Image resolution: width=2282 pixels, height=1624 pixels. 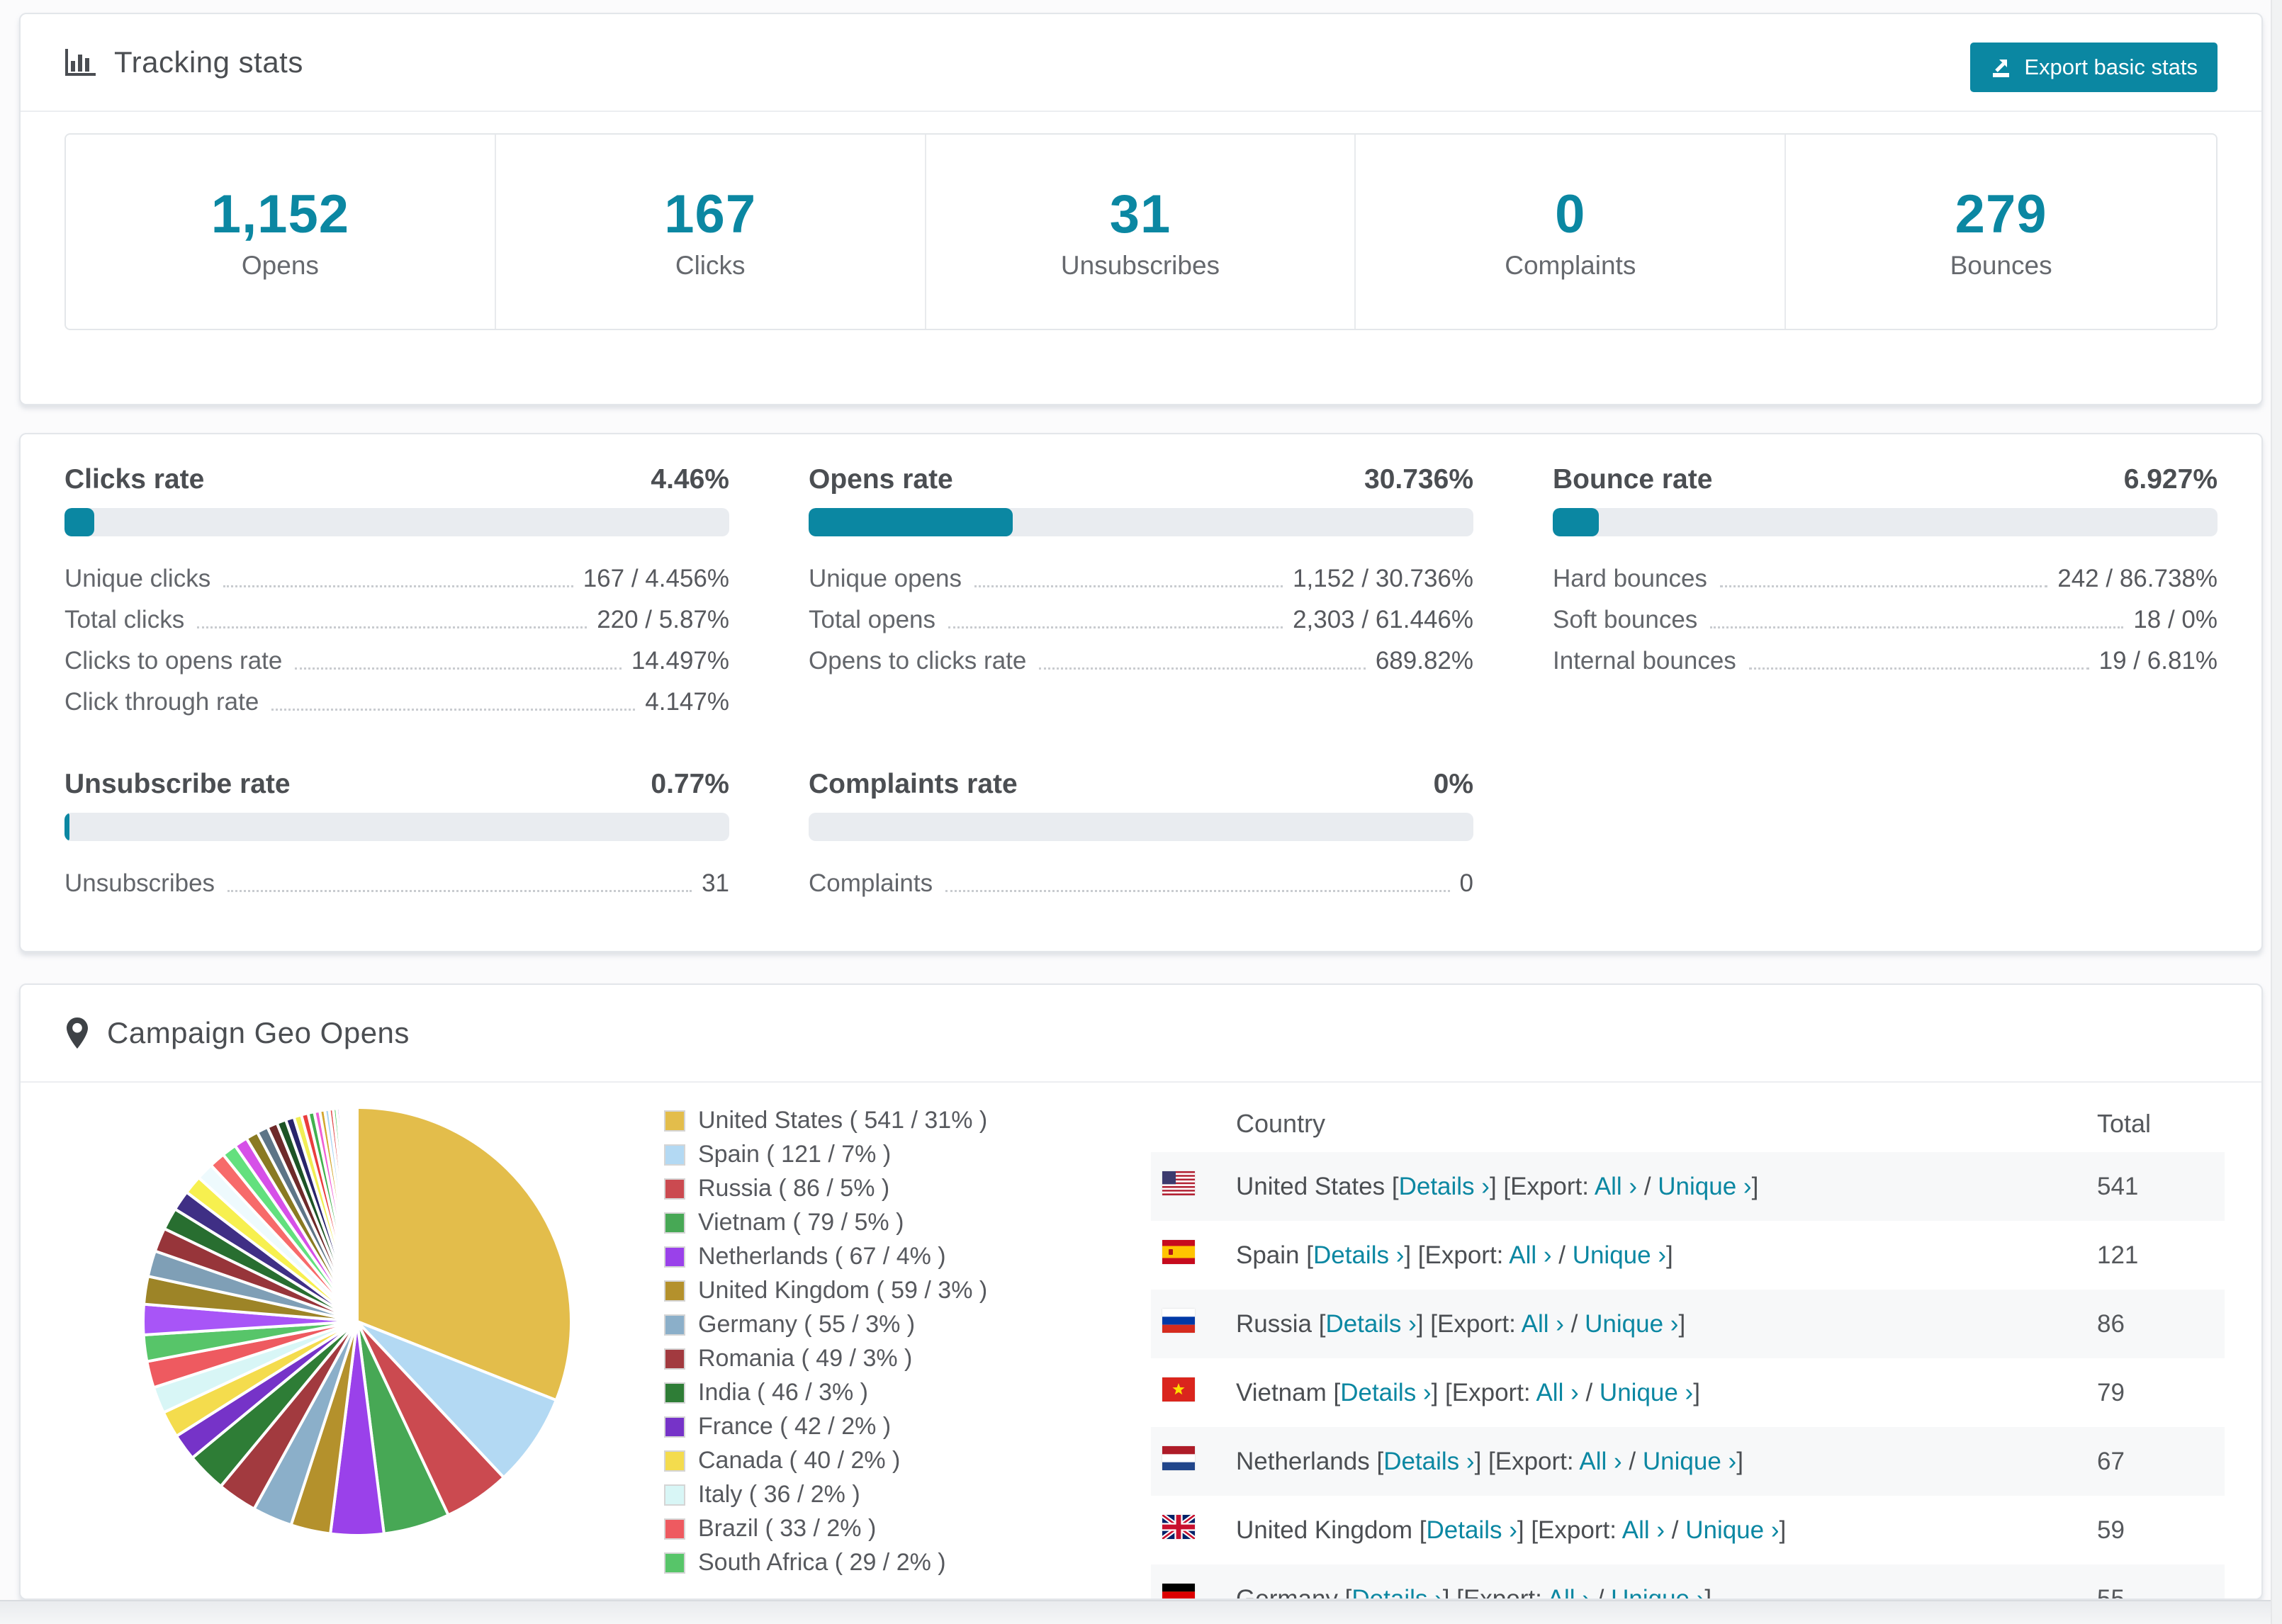 What do you see at coordinates (2170, 479) in the screenshot?
I see `rate-pct-bounce: 6.927%` at bounding box center [2170, 479].